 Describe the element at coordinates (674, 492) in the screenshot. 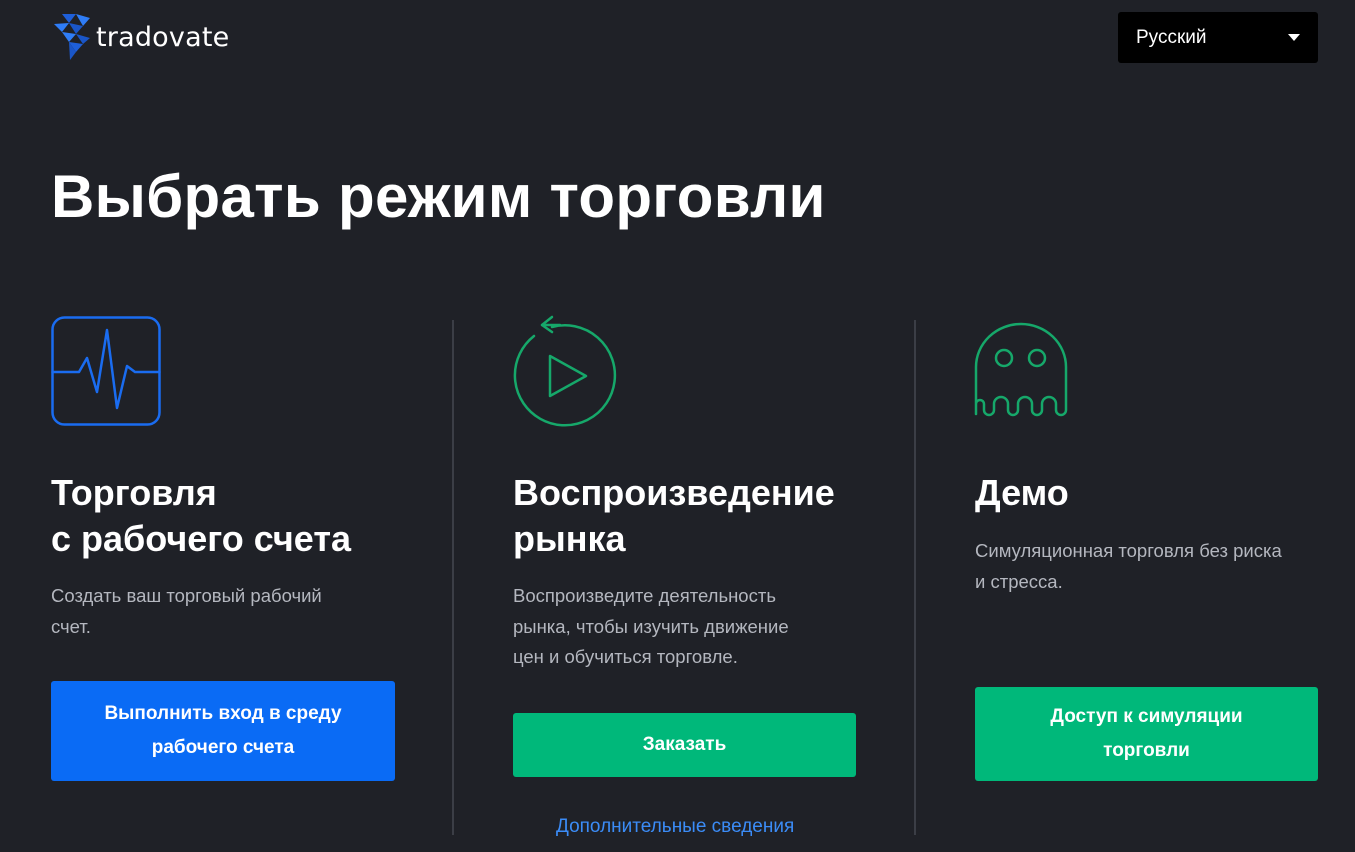

I see `heading-line: Воспроизведение` at that location.